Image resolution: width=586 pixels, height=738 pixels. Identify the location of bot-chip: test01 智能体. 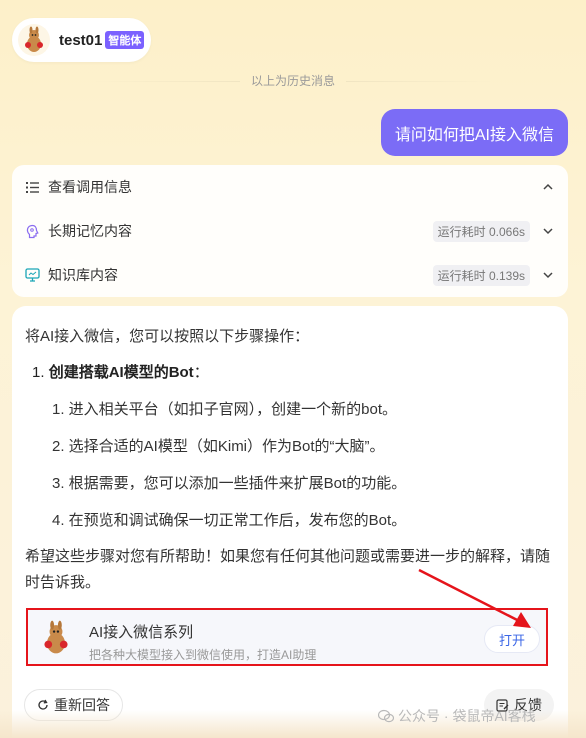
(81, 40).